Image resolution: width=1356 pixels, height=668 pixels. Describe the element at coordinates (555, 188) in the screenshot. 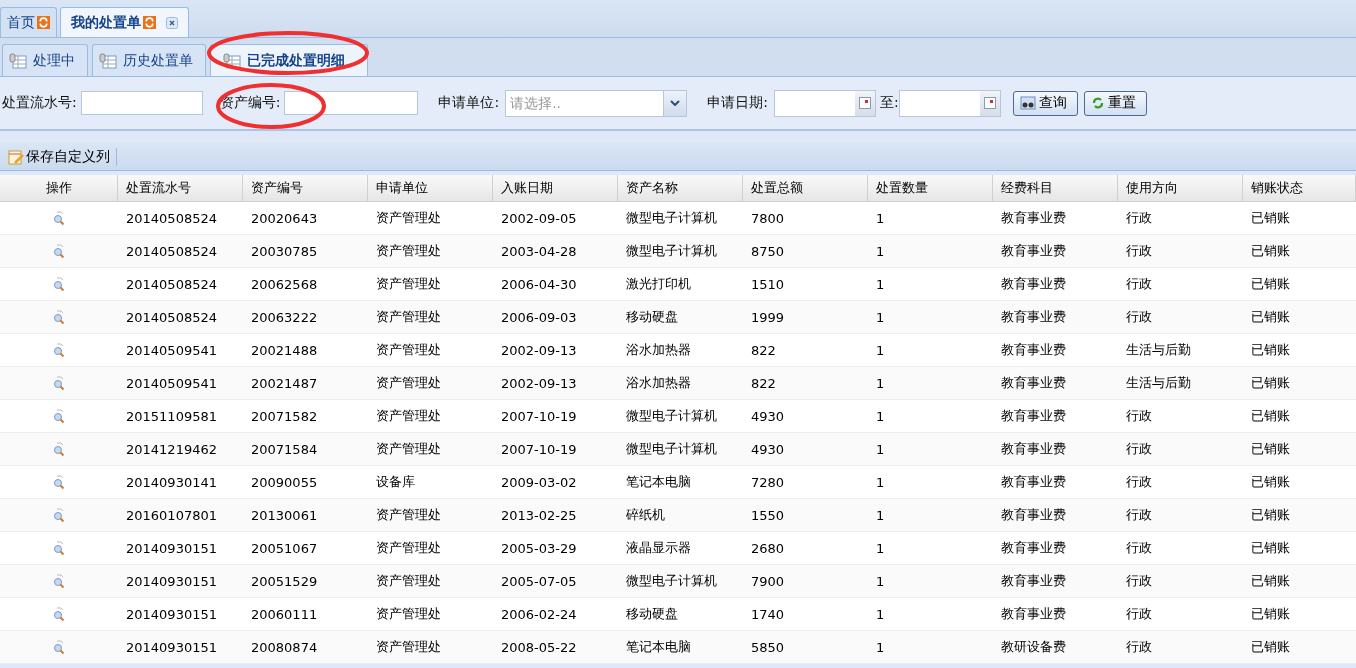

I see `column-header: 入账日期` at that location.